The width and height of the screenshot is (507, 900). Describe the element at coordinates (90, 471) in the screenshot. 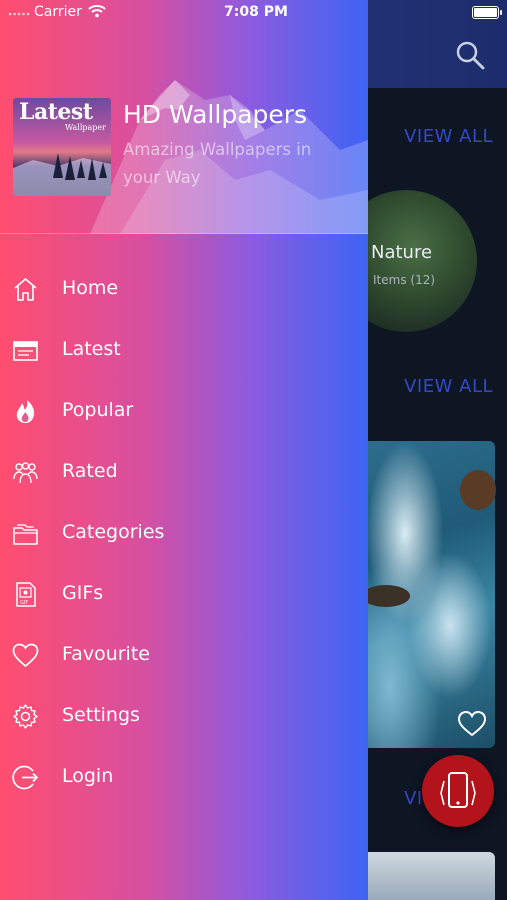

I see `menu-item-label: Rated` at that location.